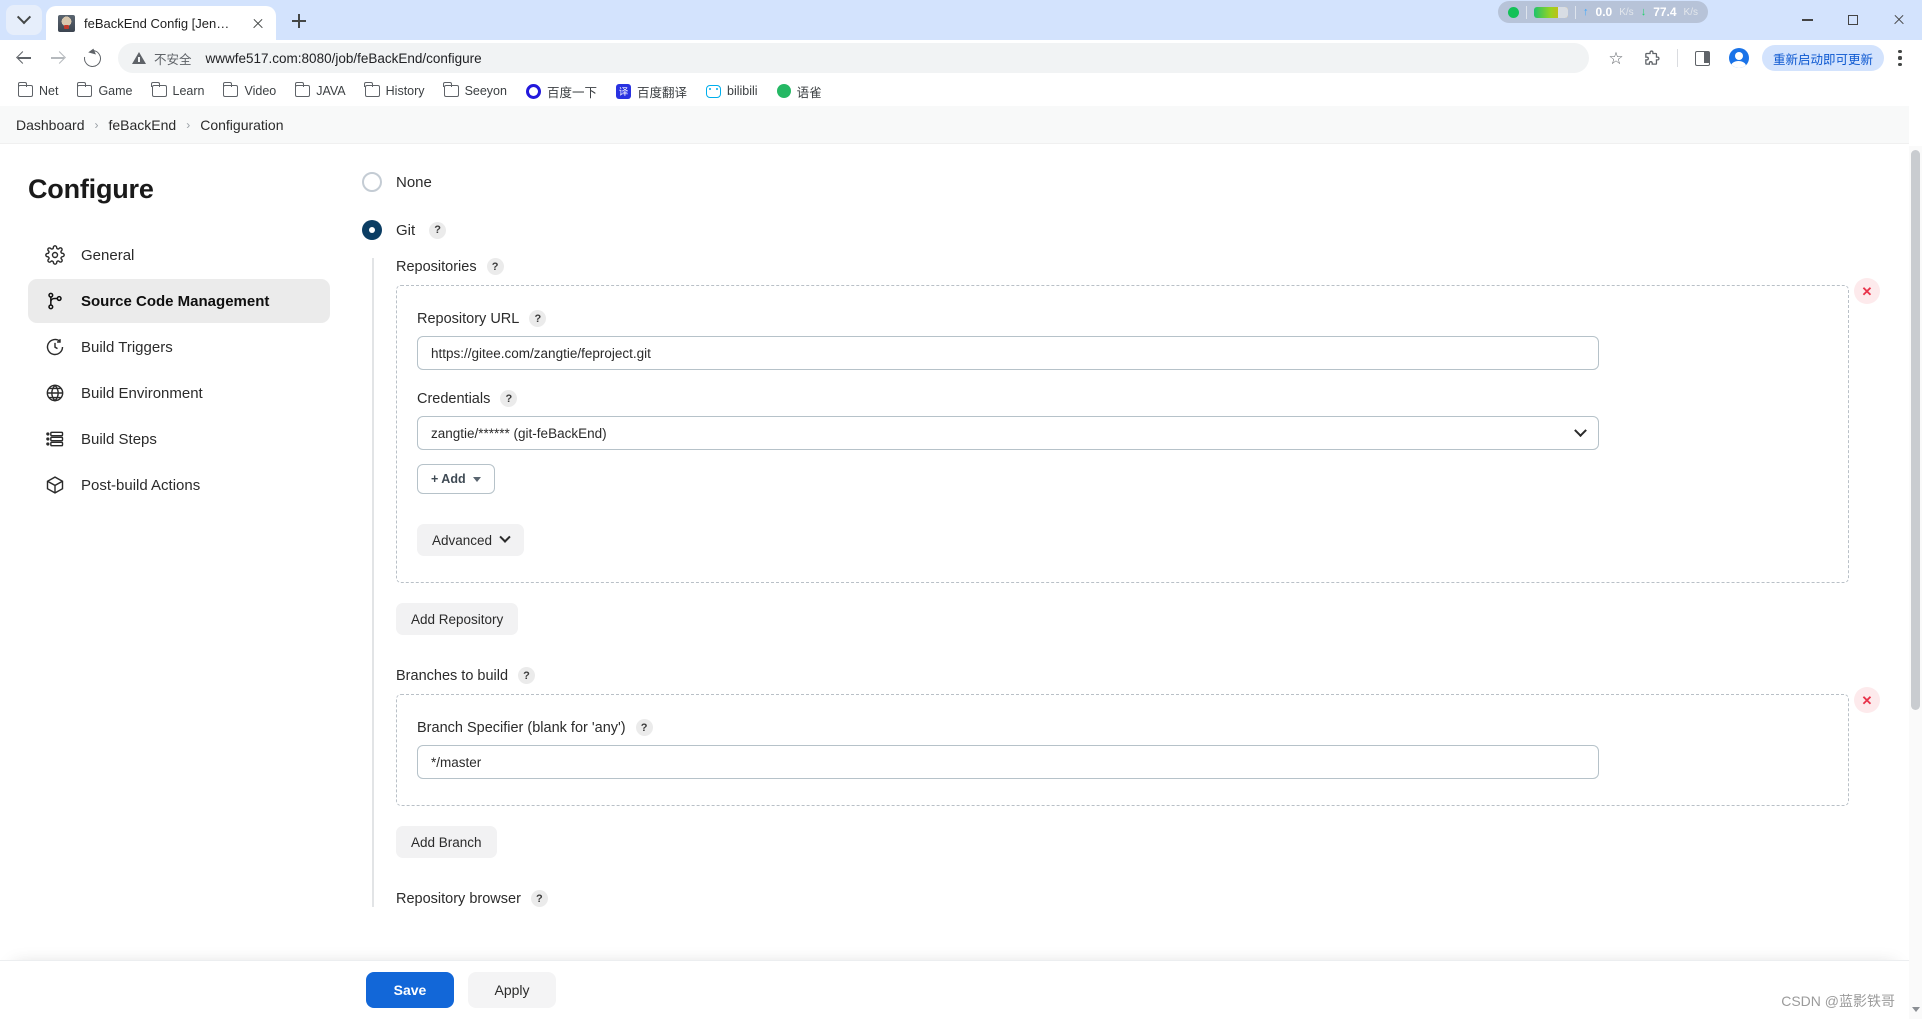  Describe the element at coordinates (119, 439) in the screenshot. I see `sidebar-item-label: Build Steps` at that location.